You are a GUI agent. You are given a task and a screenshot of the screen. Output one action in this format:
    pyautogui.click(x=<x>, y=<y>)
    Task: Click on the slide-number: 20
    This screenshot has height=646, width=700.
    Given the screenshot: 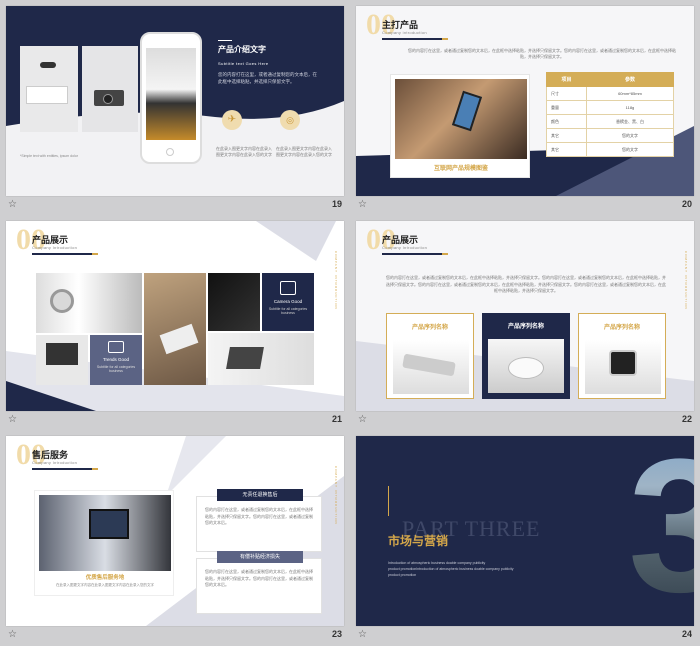 What is the action you would take?
    pyautogui.click(x=686, y=204)
    